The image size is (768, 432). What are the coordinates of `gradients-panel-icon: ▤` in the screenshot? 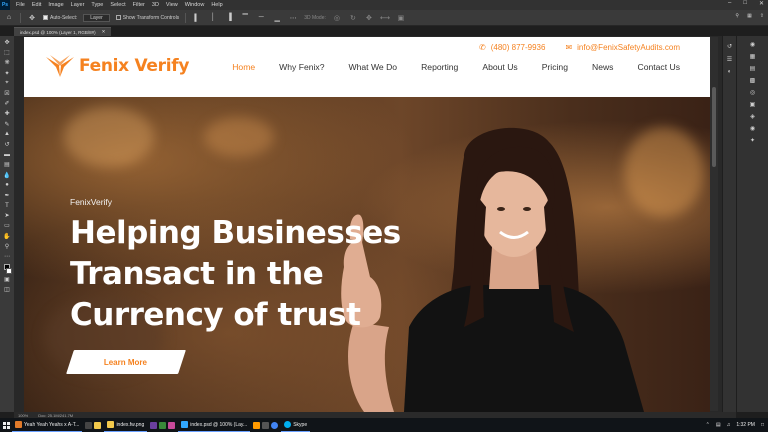 It's located at (753, 68).